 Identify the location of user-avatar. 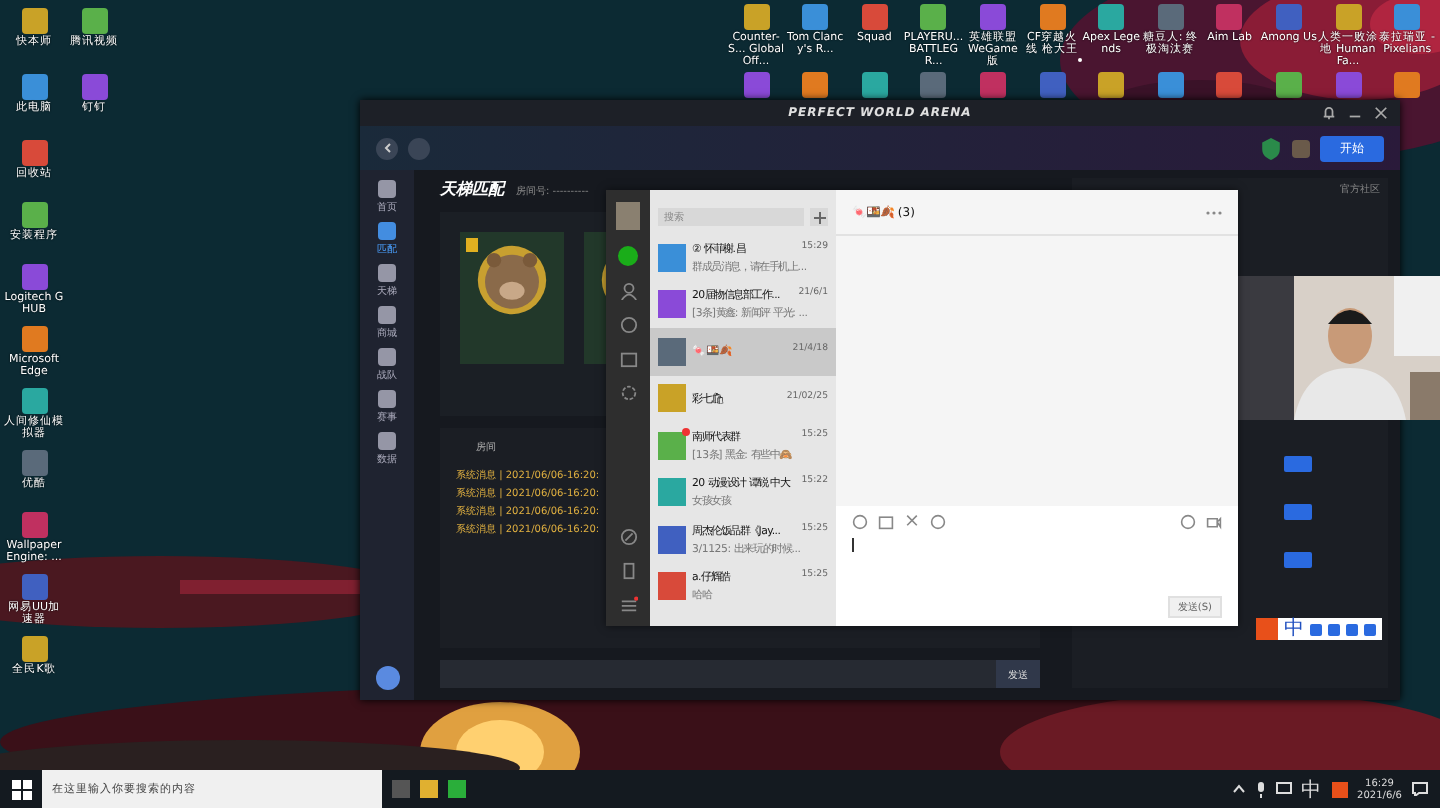
(387, 678).